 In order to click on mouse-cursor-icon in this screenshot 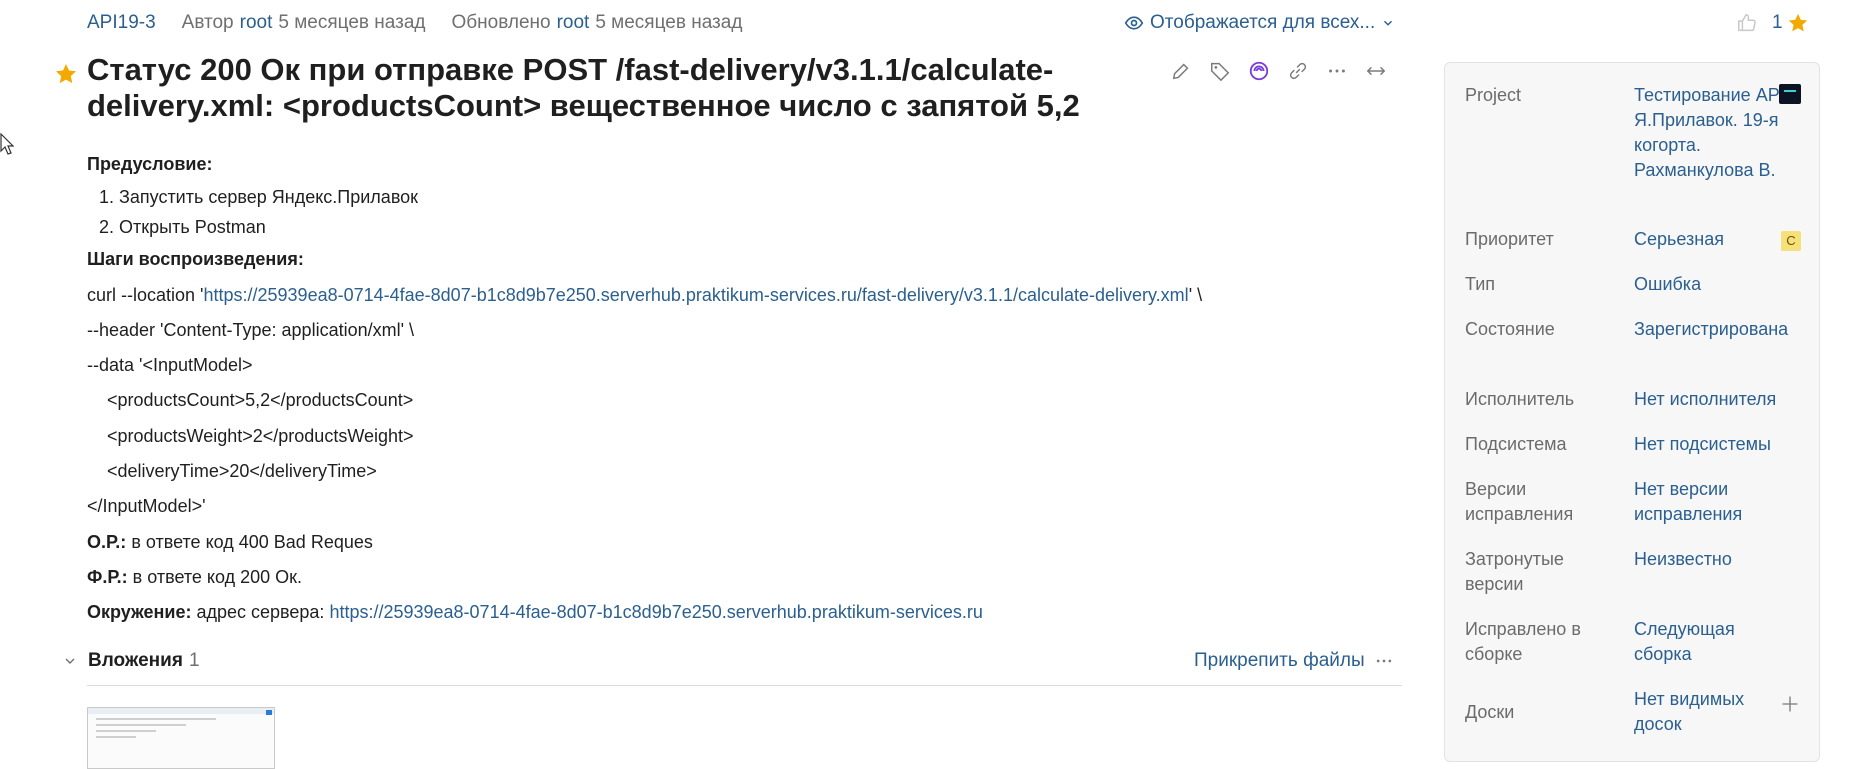, I will do `click(7, 144)`.